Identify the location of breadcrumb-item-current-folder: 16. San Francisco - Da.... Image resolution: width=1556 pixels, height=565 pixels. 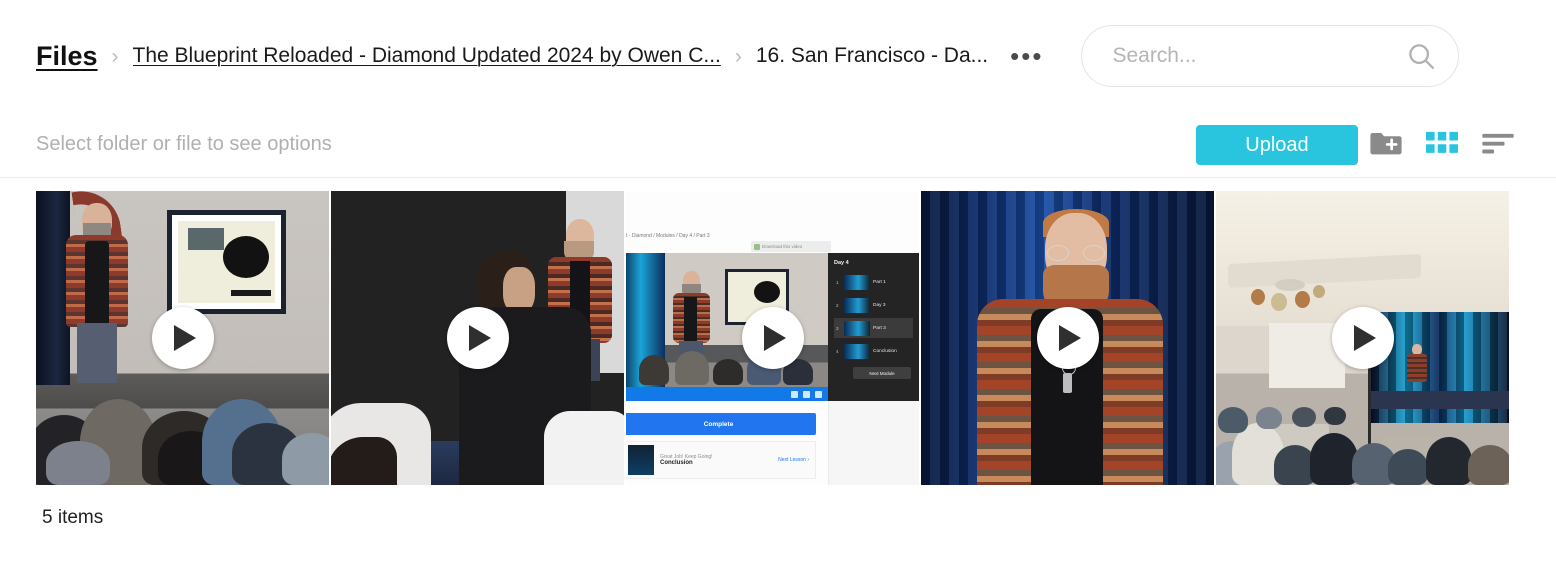
(872, 56).